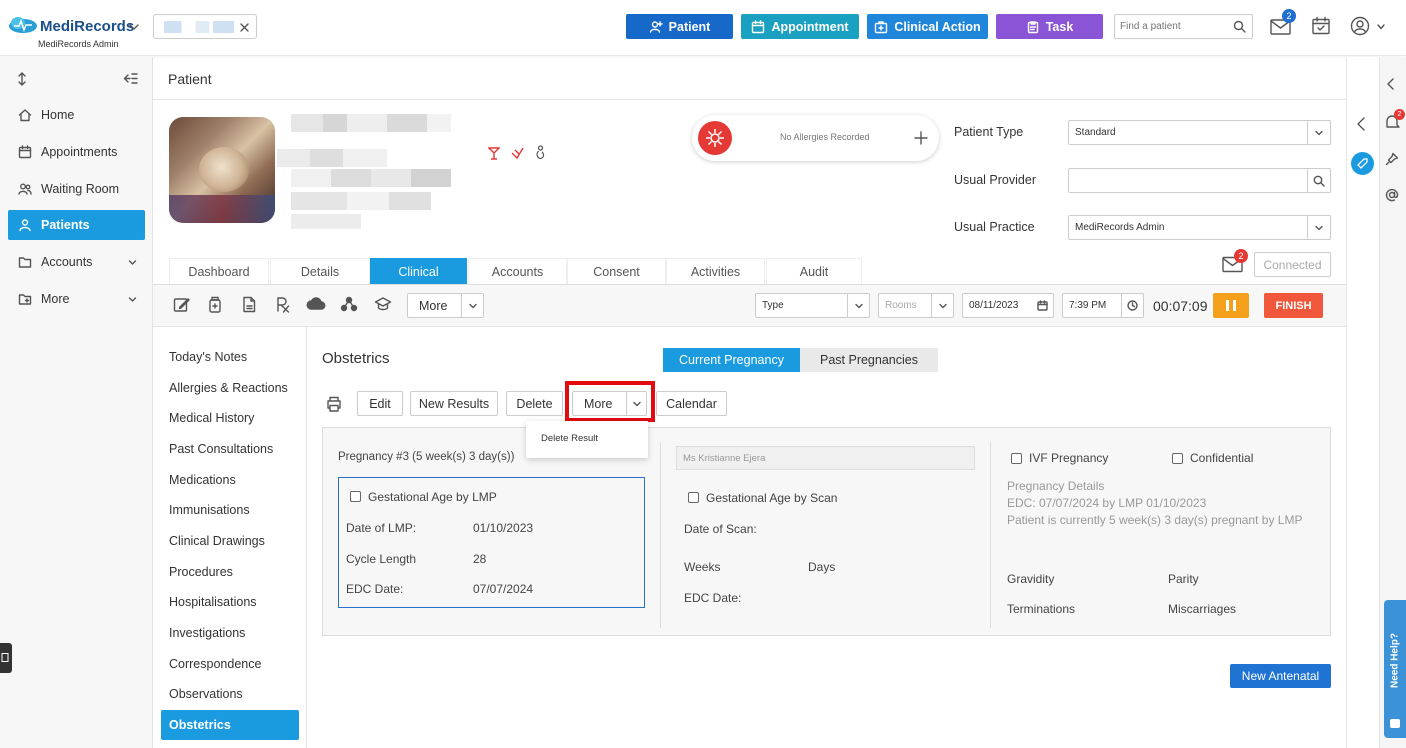 The image size is (1406, 748). What do you see at coordinates (249, 304) in the screenshot?
I see `document-icon` at bounding box center [249, 304].